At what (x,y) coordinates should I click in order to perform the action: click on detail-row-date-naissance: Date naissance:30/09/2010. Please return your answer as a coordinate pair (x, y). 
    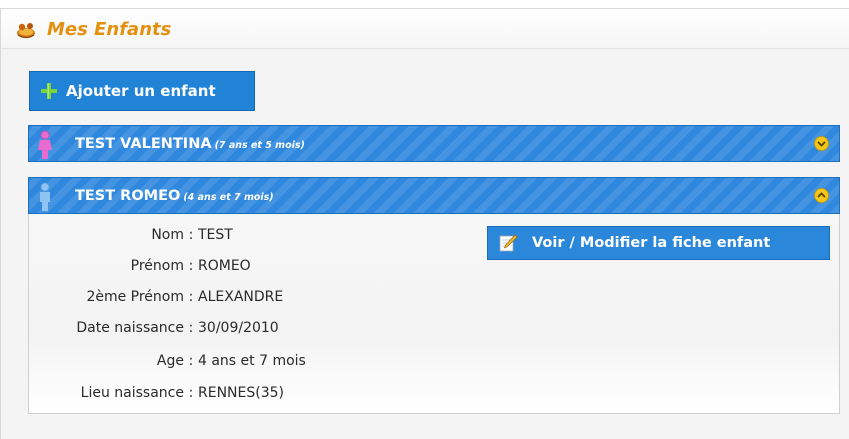
    Looking at the image, I should click on (154, 331).